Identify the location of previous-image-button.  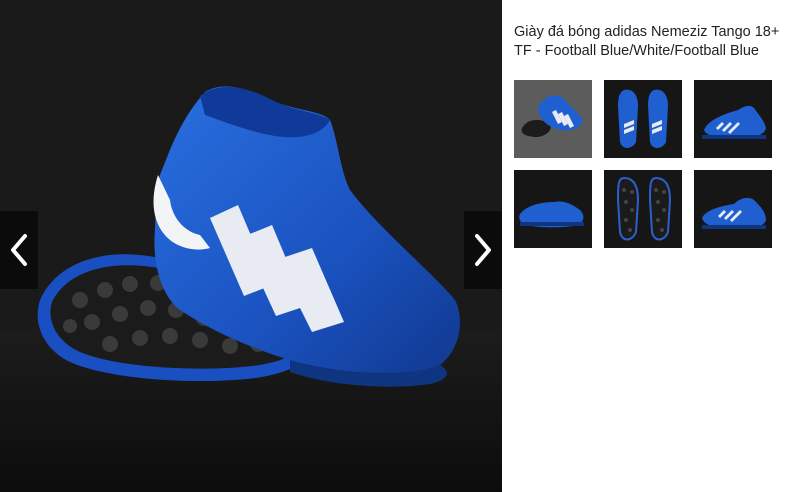
(19, 250).